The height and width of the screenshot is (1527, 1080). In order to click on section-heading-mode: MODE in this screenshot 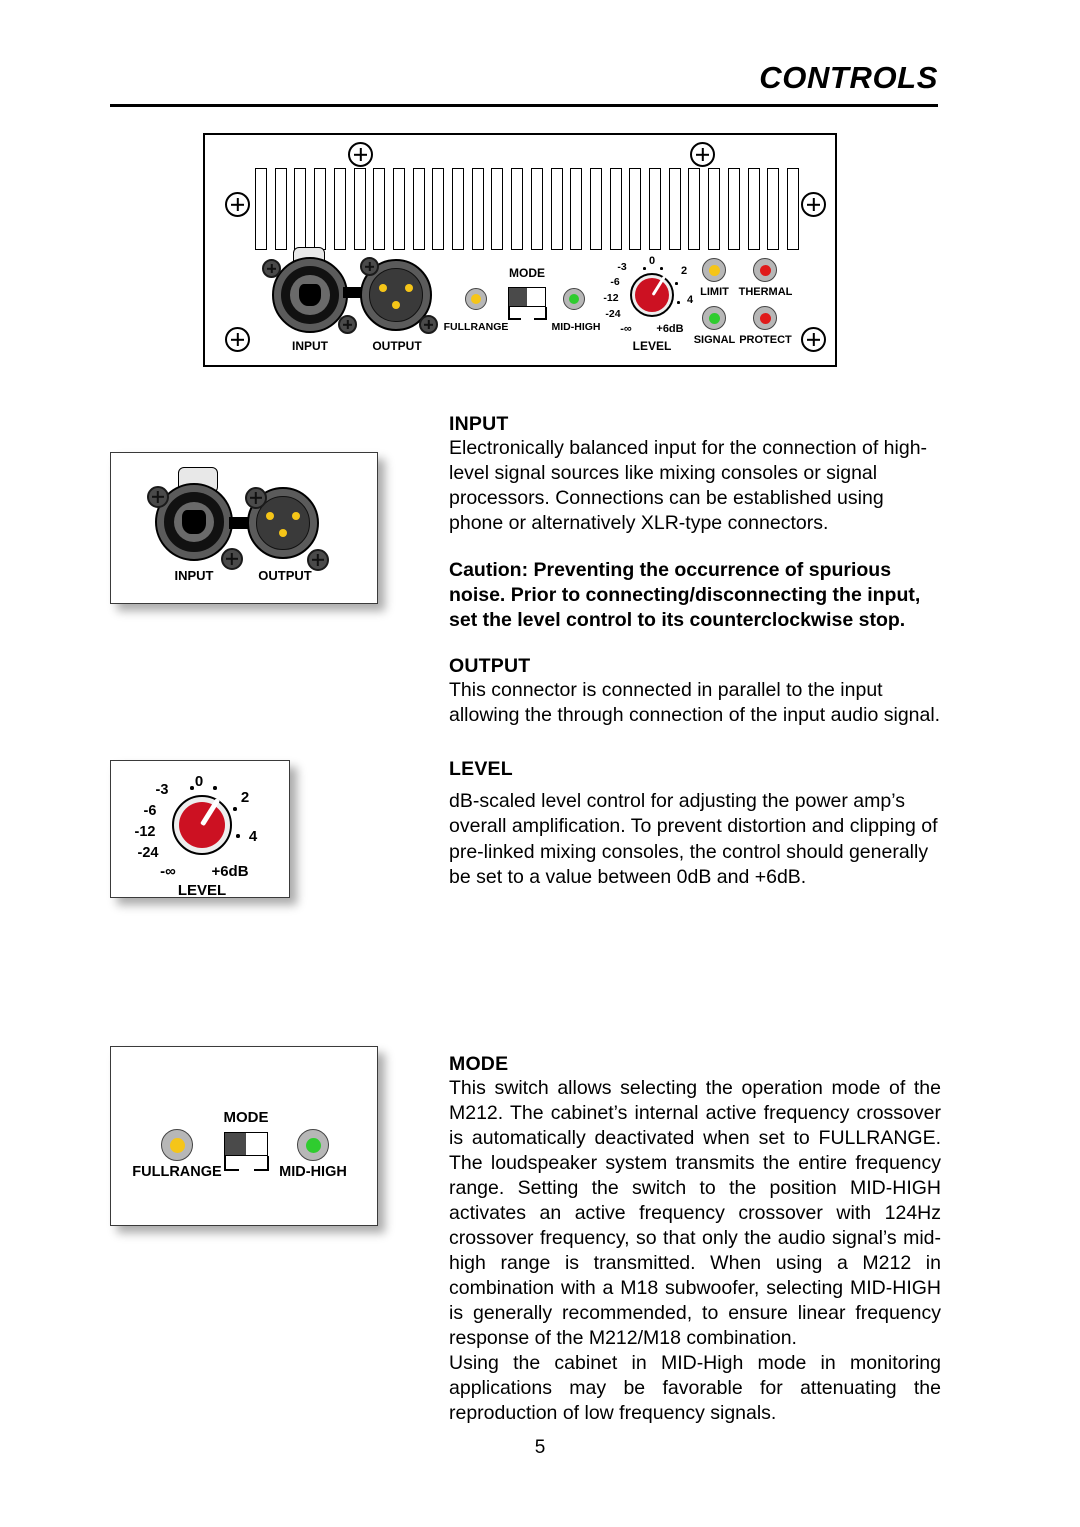, I will do `click(479, 1063)`.